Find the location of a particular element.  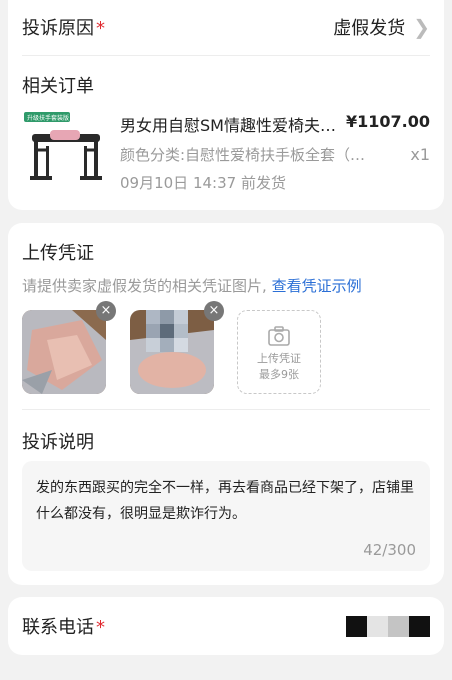

complaint-reason-value: 虚假发货 ❯ is located at coordinates (381, 27).